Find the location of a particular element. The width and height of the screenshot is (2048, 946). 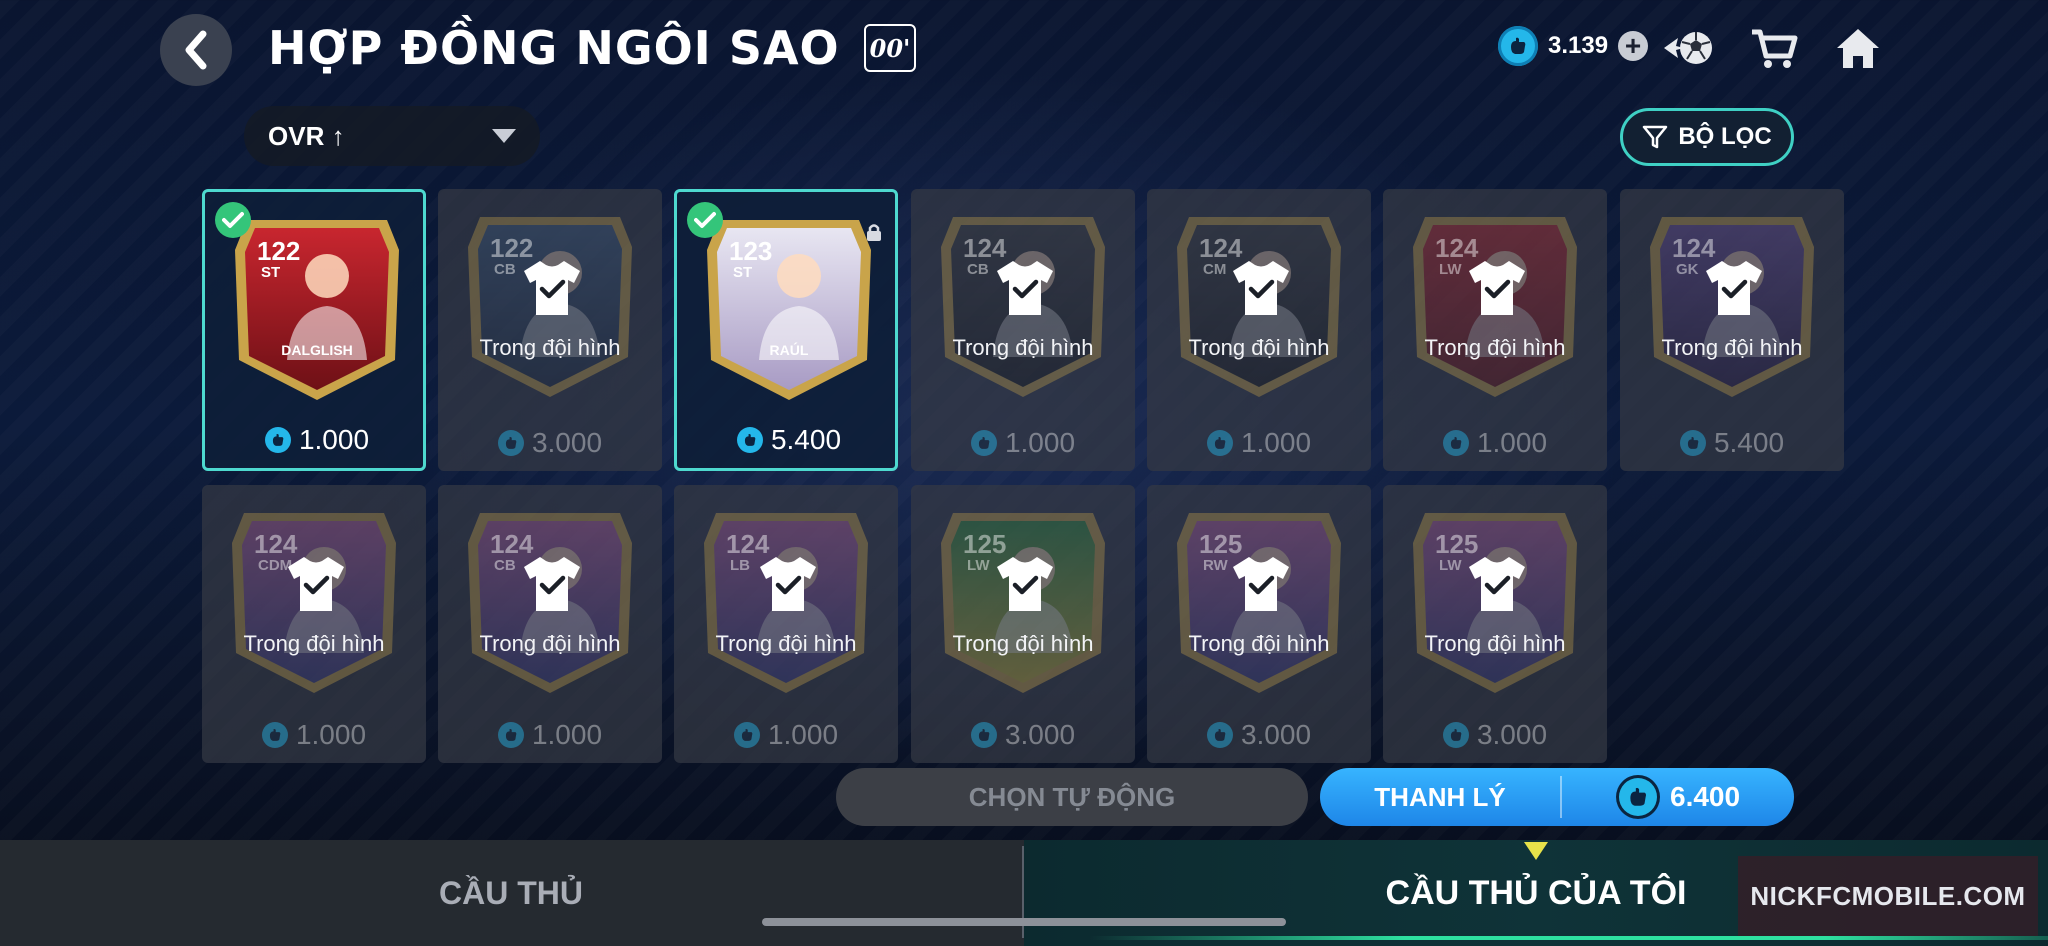

player-name: RAÚL is located at coordinates (789, 350).